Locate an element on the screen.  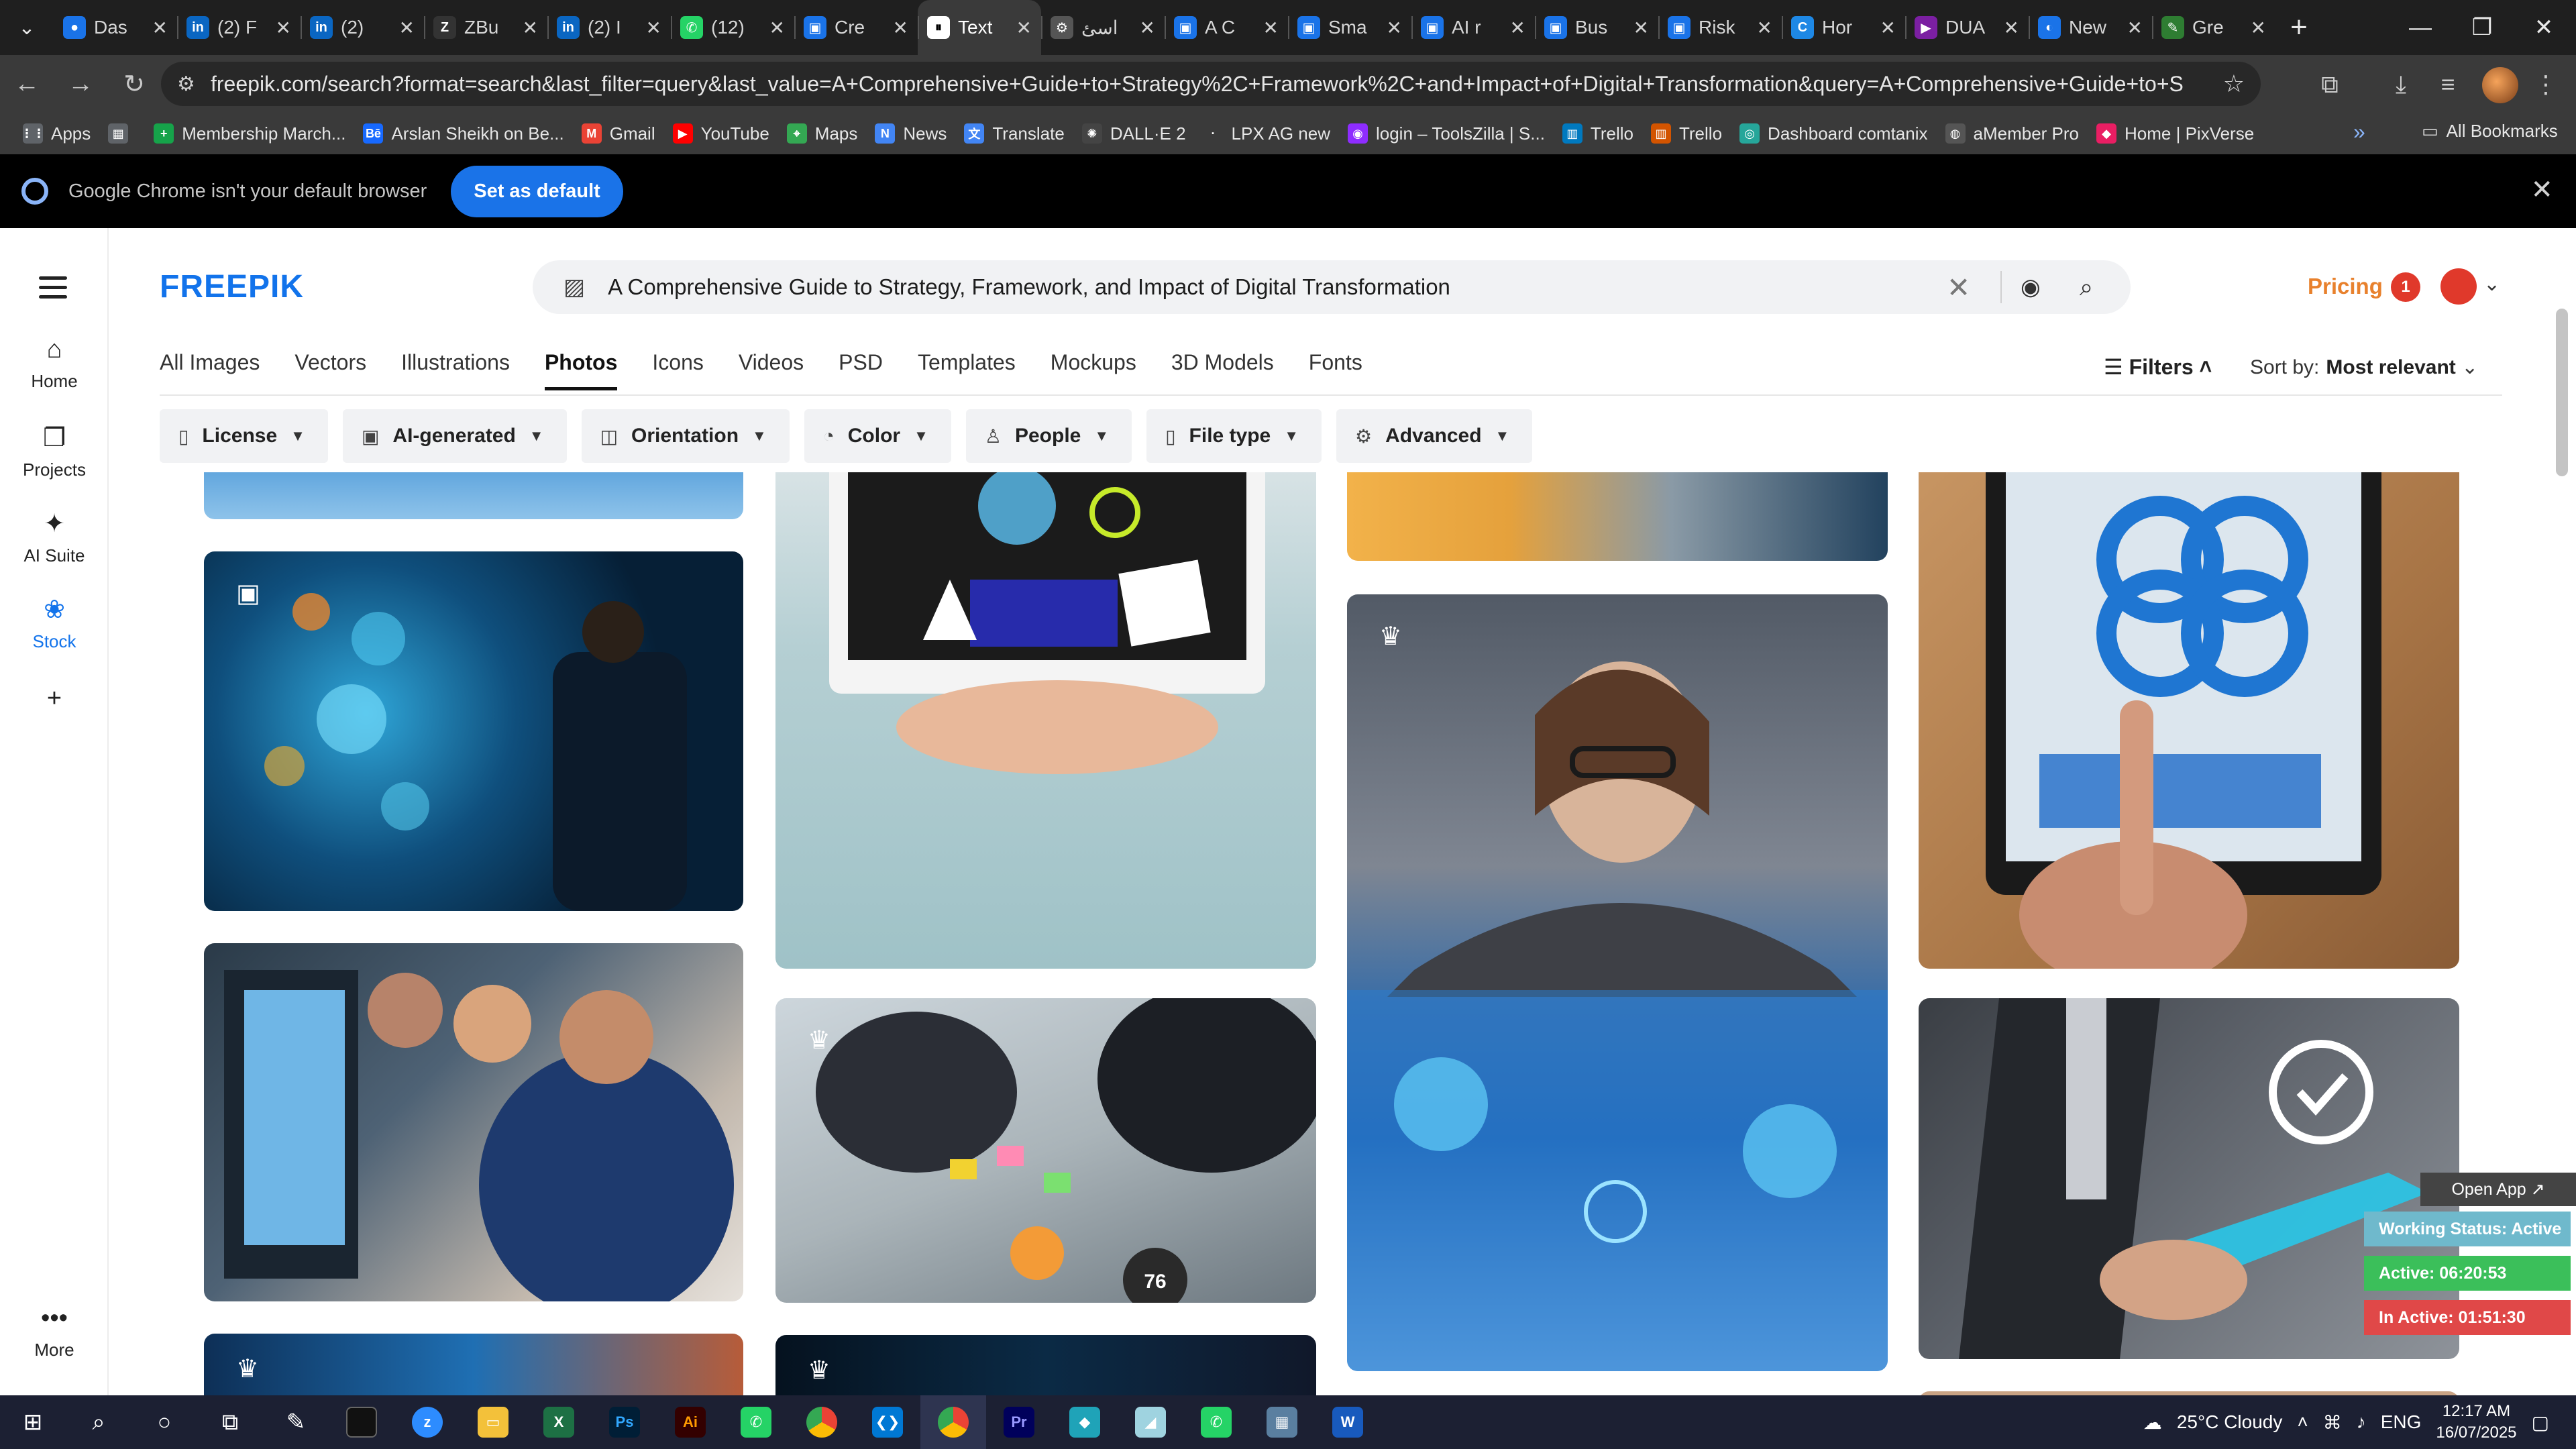
banner-close-icon: ✕ is located at coordinates (2541, 189).